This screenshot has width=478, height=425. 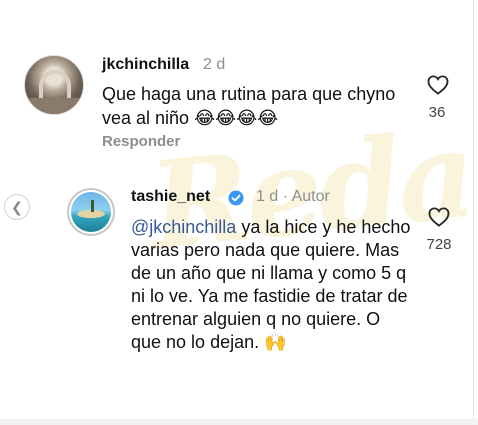 What do you see at coordinates (145, 65) in the screenshot?
I see `comment-username: jkchinchilla` at bounding box center [145, 65].